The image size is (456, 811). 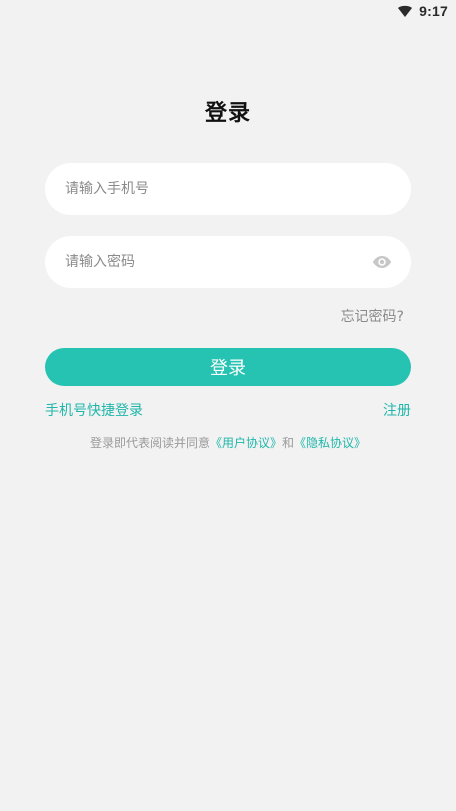 I want to click on eye-icon, so click(x=382, y=262).